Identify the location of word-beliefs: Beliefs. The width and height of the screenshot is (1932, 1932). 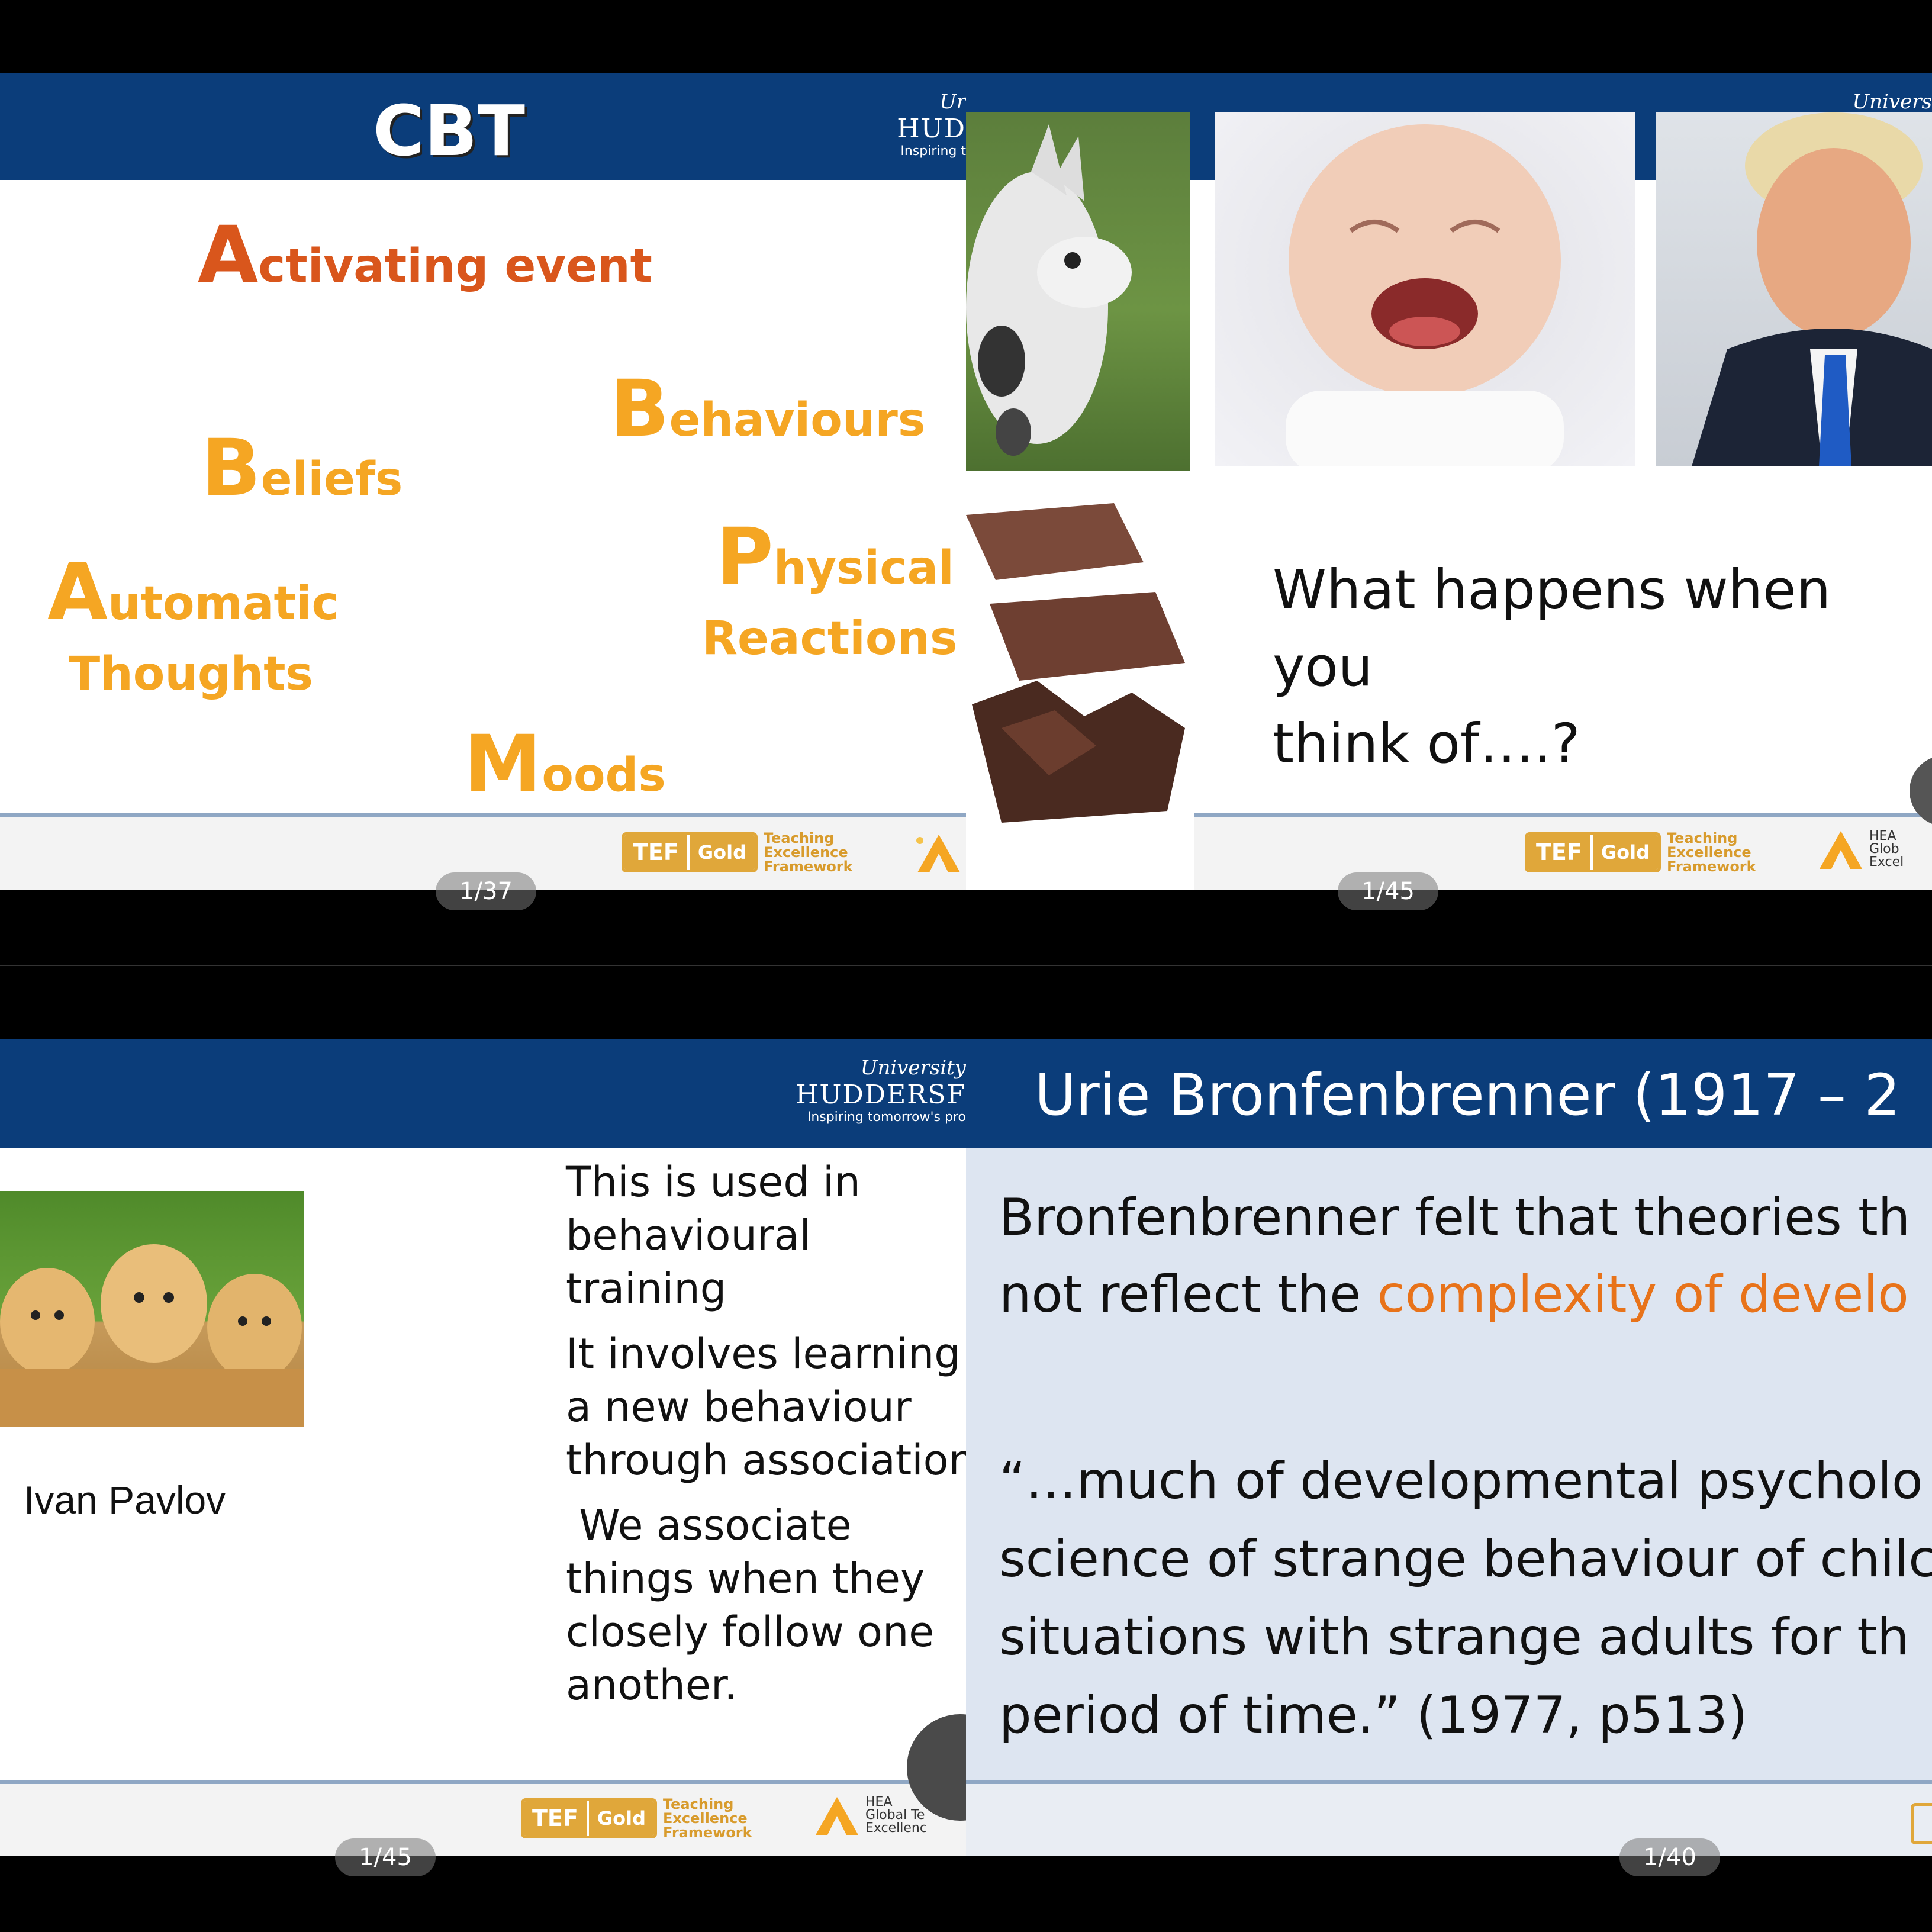
(302, 469).